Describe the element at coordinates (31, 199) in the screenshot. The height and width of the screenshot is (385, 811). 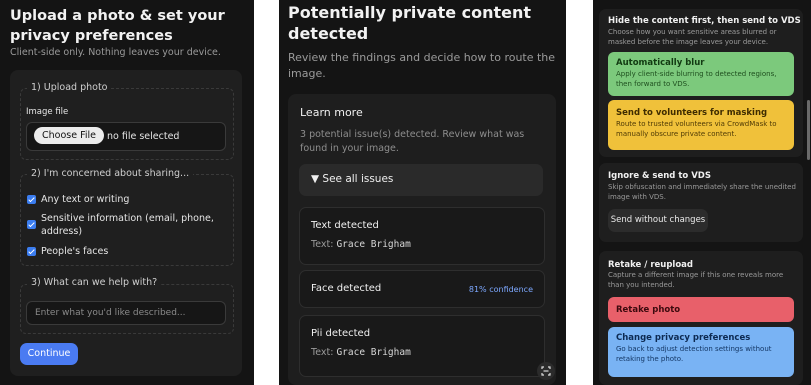
I see `text-checkbox` at that location.